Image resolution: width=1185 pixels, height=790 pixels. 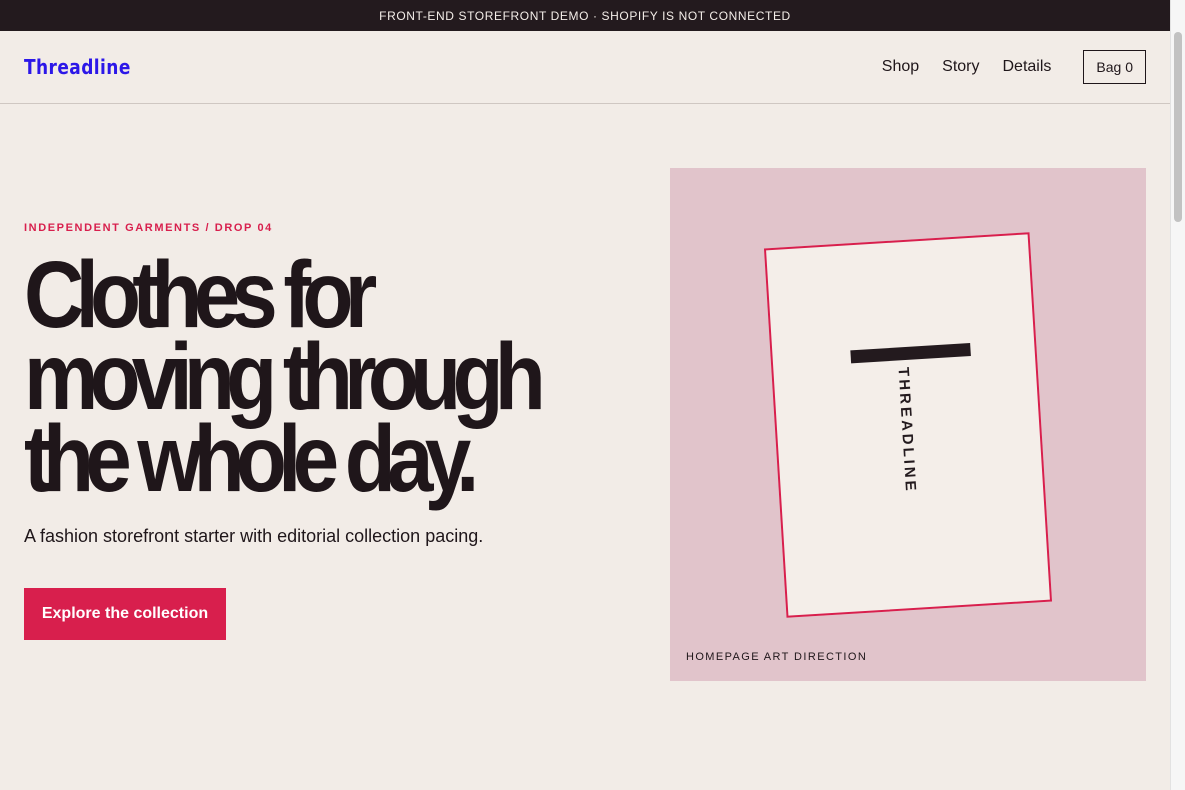 What do you see at coordinates (77, 67) in the screenshot?
I see `brand-logo: Threadline` at bounding box center [77, 67].